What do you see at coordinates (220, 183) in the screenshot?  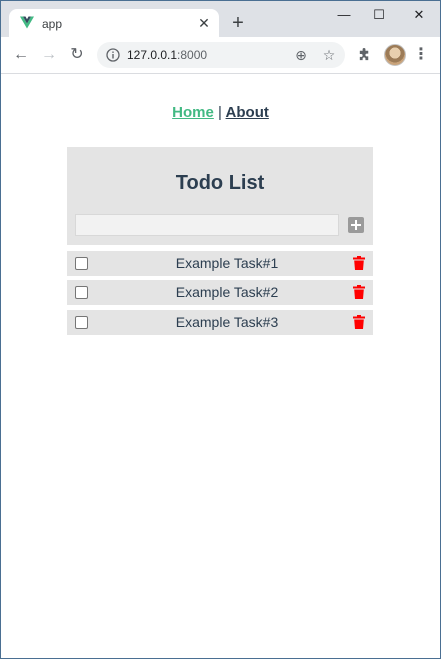 I see `page-title: Todo List` at bounding box center [220, 183].